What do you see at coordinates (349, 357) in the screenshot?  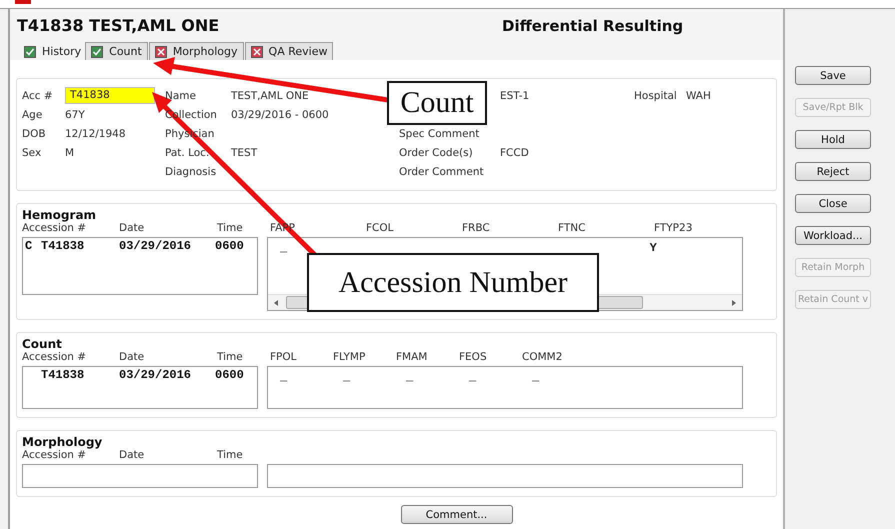 I see `column-header: FLYMP` at bounding box center [349, 357].